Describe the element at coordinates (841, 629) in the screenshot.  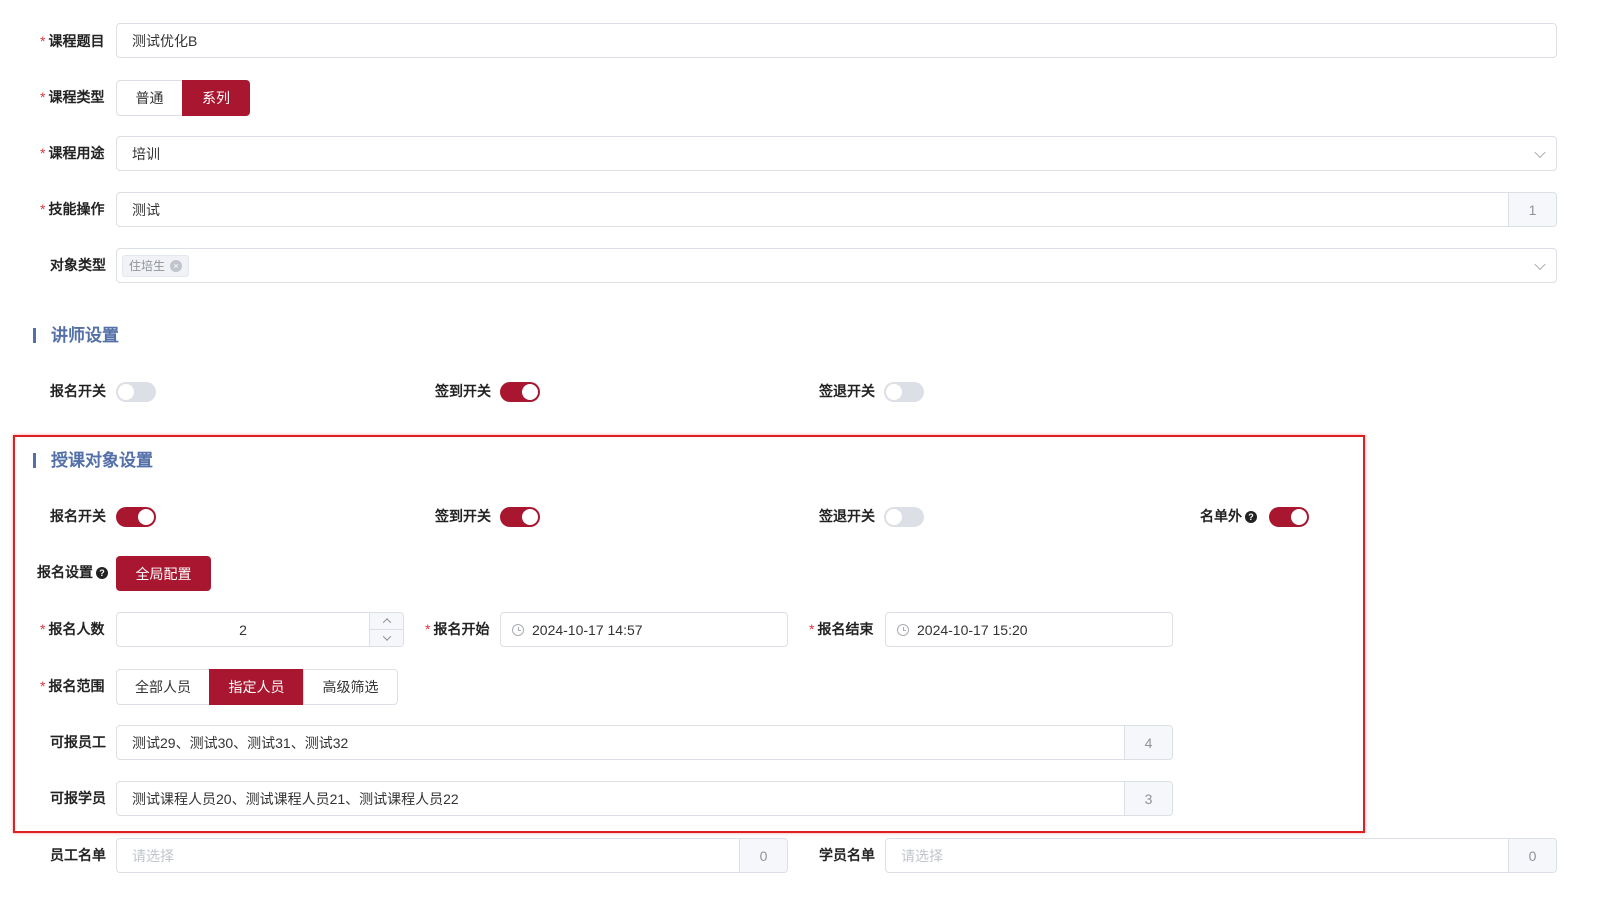
I see `signup-end-label: * 报名结束` at that location.